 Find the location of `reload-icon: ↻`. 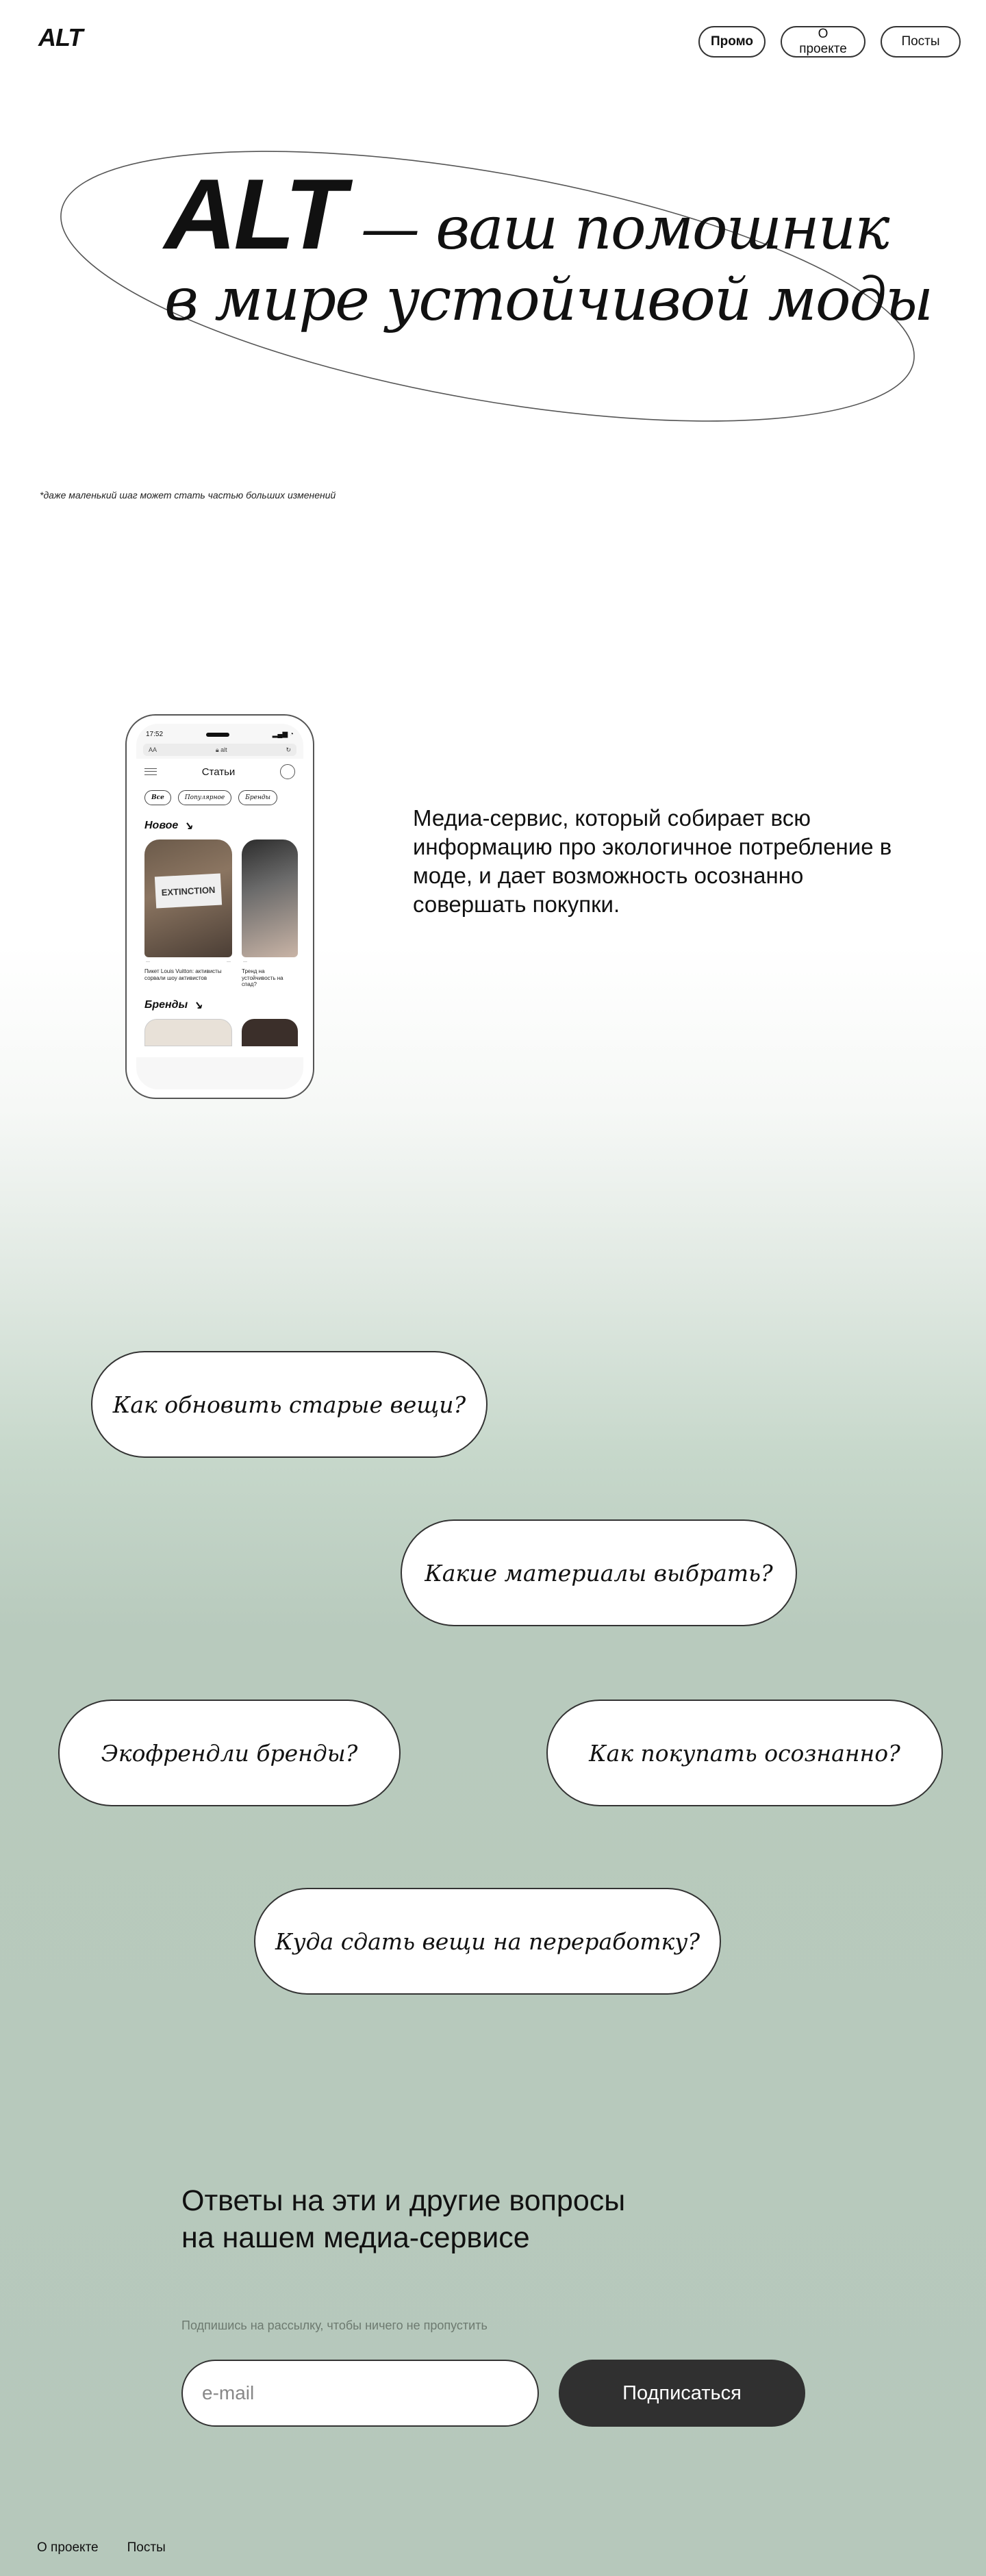

reload-icon: ↻ is located at coordinates (288, 749).